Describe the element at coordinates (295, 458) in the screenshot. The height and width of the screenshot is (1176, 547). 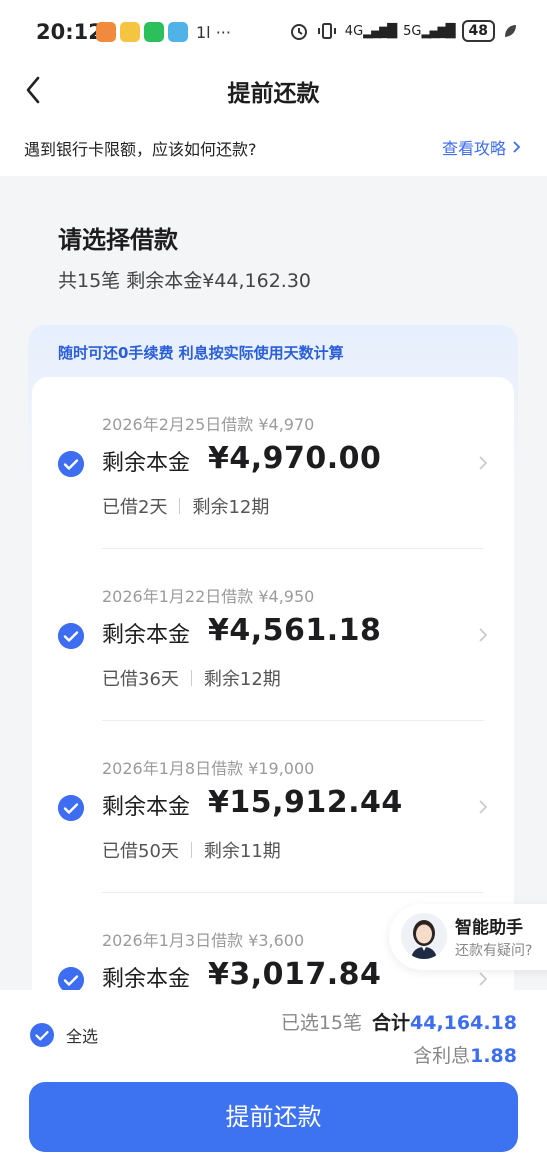
I see `remaining-principal-amount: ¥4,970.00` at that location.